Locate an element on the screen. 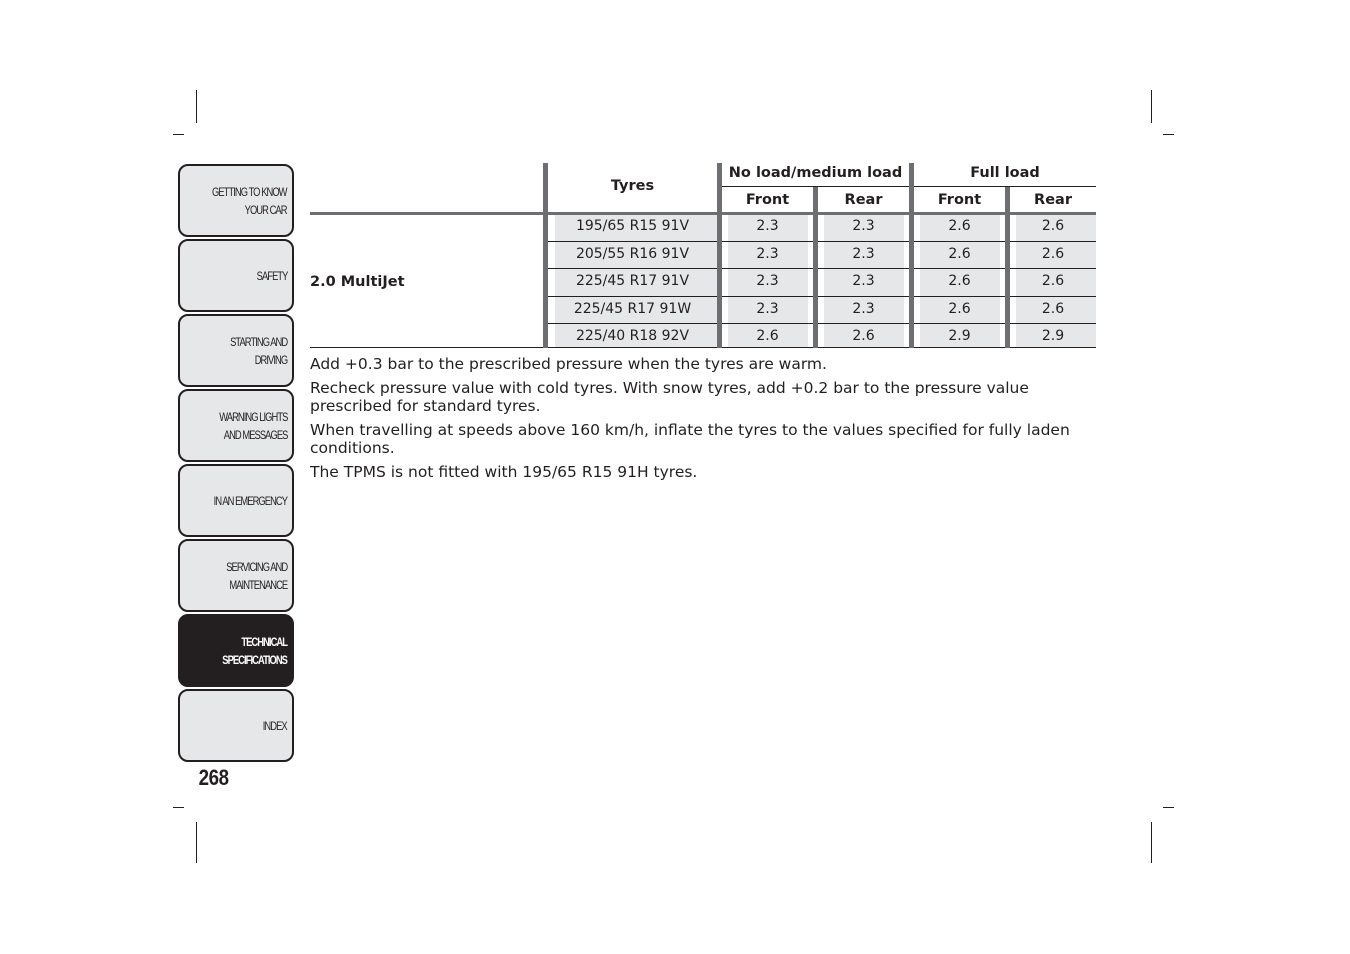 This screenshot has height=954, width=1350. tab-label: SAFETY is located at coordinates (272, 275).